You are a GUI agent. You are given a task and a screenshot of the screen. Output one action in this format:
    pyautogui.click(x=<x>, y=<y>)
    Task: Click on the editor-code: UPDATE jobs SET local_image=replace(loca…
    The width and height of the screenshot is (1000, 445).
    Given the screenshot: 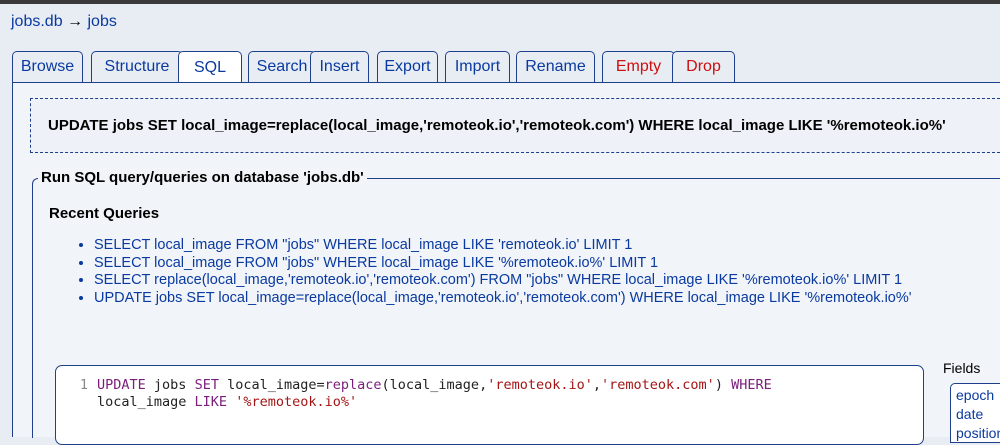 What is the action you would take?
    pyautogui.click(x=434, y=394)
    